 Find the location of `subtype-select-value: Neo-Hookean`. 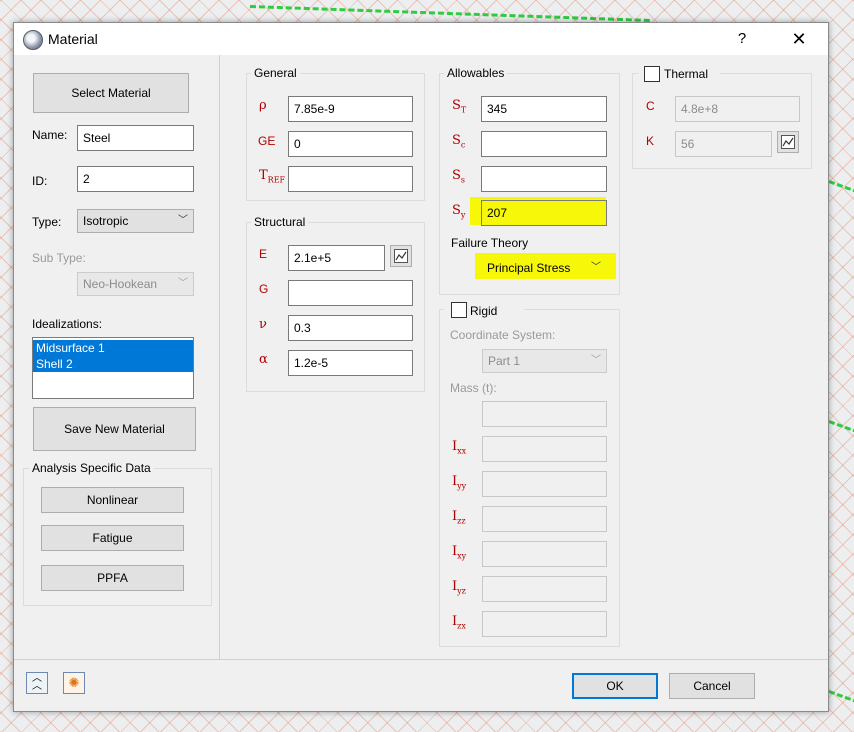

subtype-select-value: Neo-Hookean is located at coordinates (120, 284).